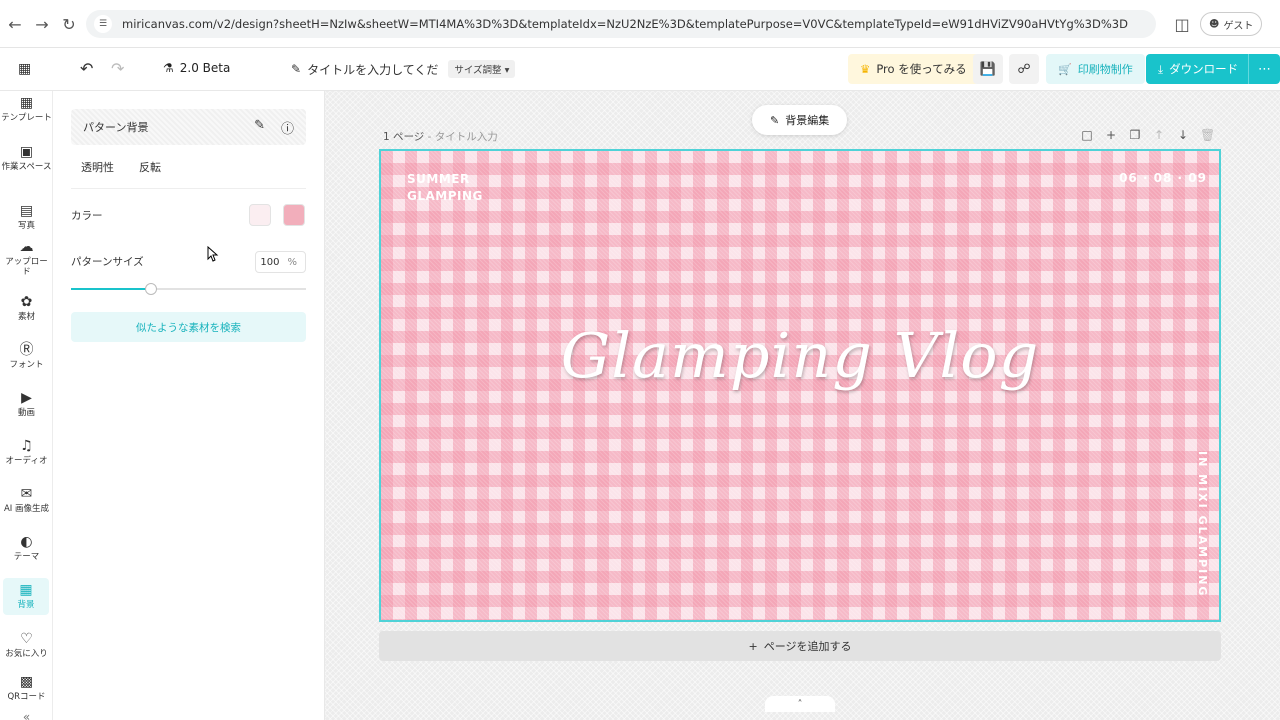 Image resolution: width=1280 pixels, height=720 pixels. What do you see at coordinates (188, 289) in the screenshot?
I see `pattern-size-slider` at bounding box center [188, 289].